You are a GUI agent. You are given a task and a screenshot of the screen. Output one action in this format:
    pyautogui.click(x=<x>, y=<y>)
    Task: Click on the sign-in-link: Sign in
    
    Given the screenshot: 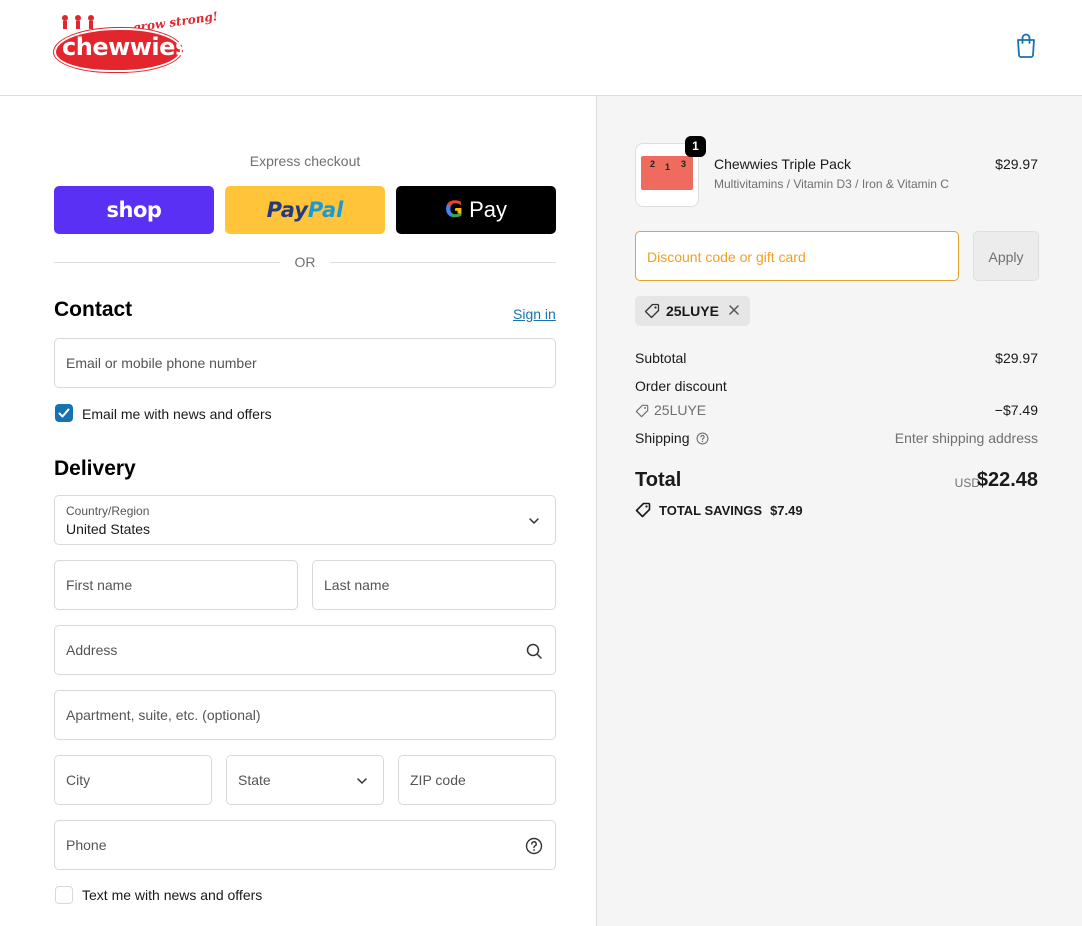 What is the action you would take?
    pyautogui.click(x=534, y=314)
    